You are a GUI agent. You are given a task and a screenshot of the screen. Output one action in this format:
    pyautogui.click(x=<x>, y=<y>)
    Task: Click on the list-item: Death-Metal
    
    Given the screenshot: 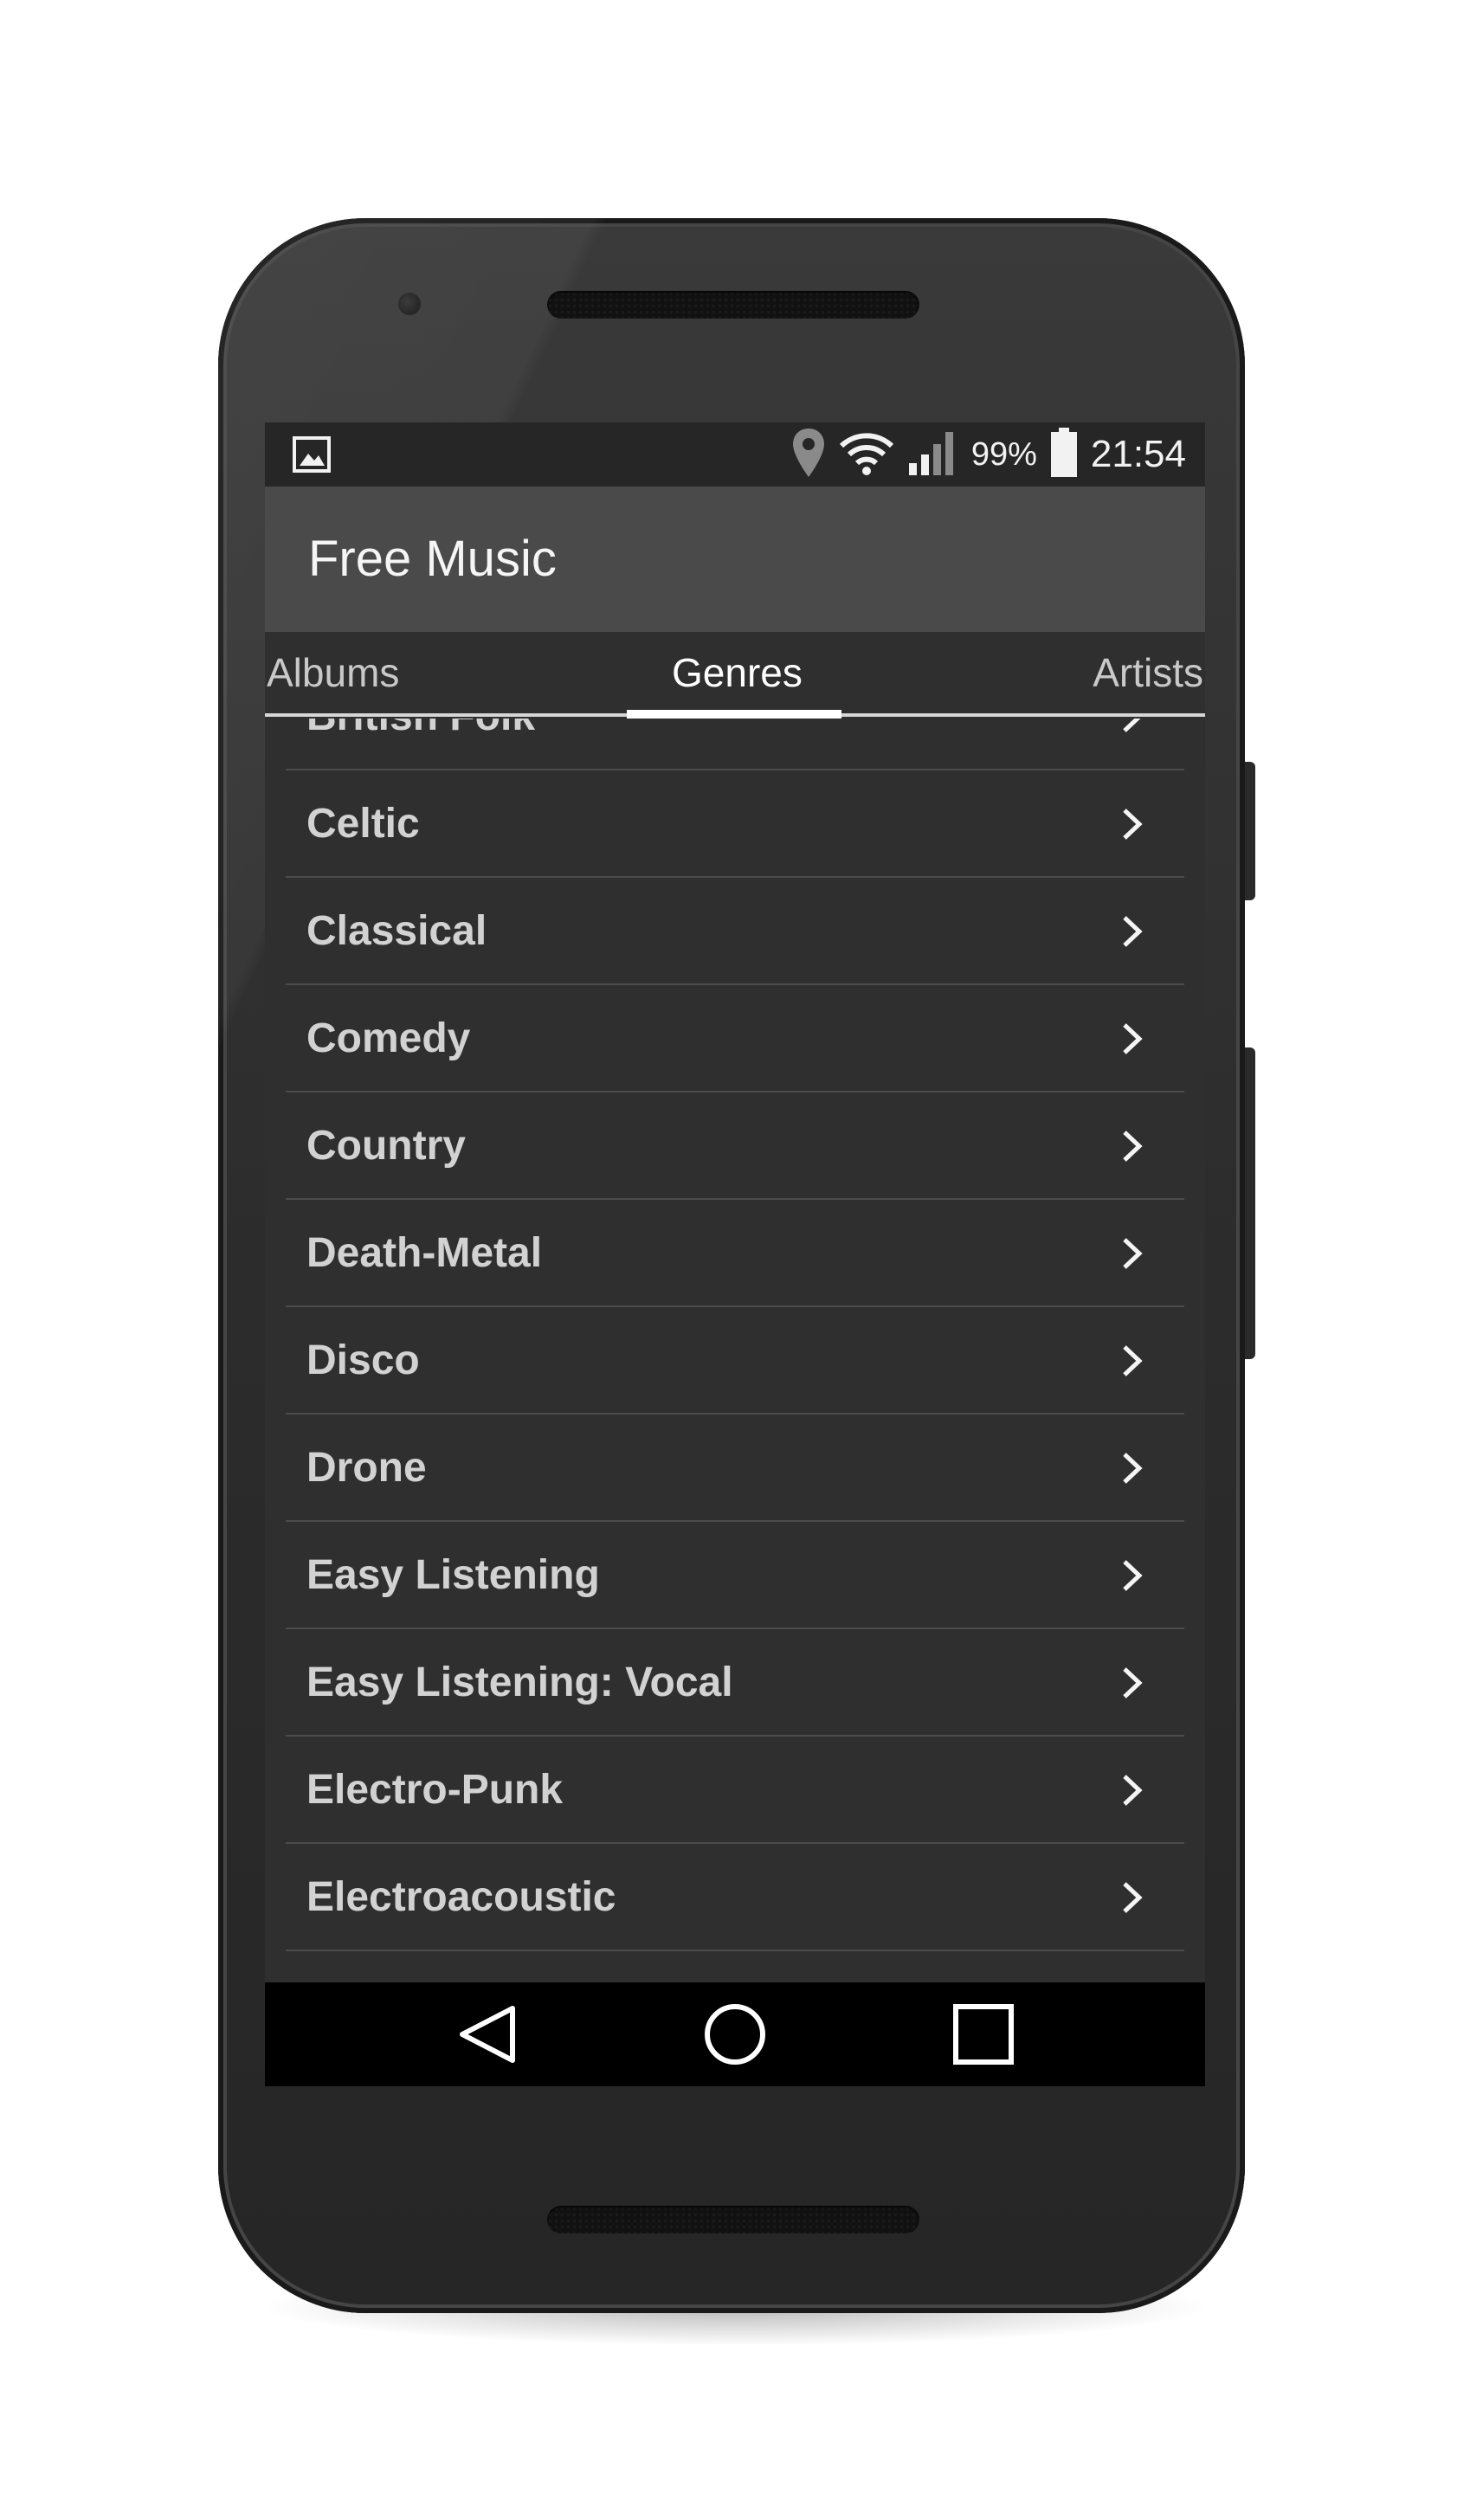 What is the action you would take?
    pyautogui.click(x=735, y=1253)
    